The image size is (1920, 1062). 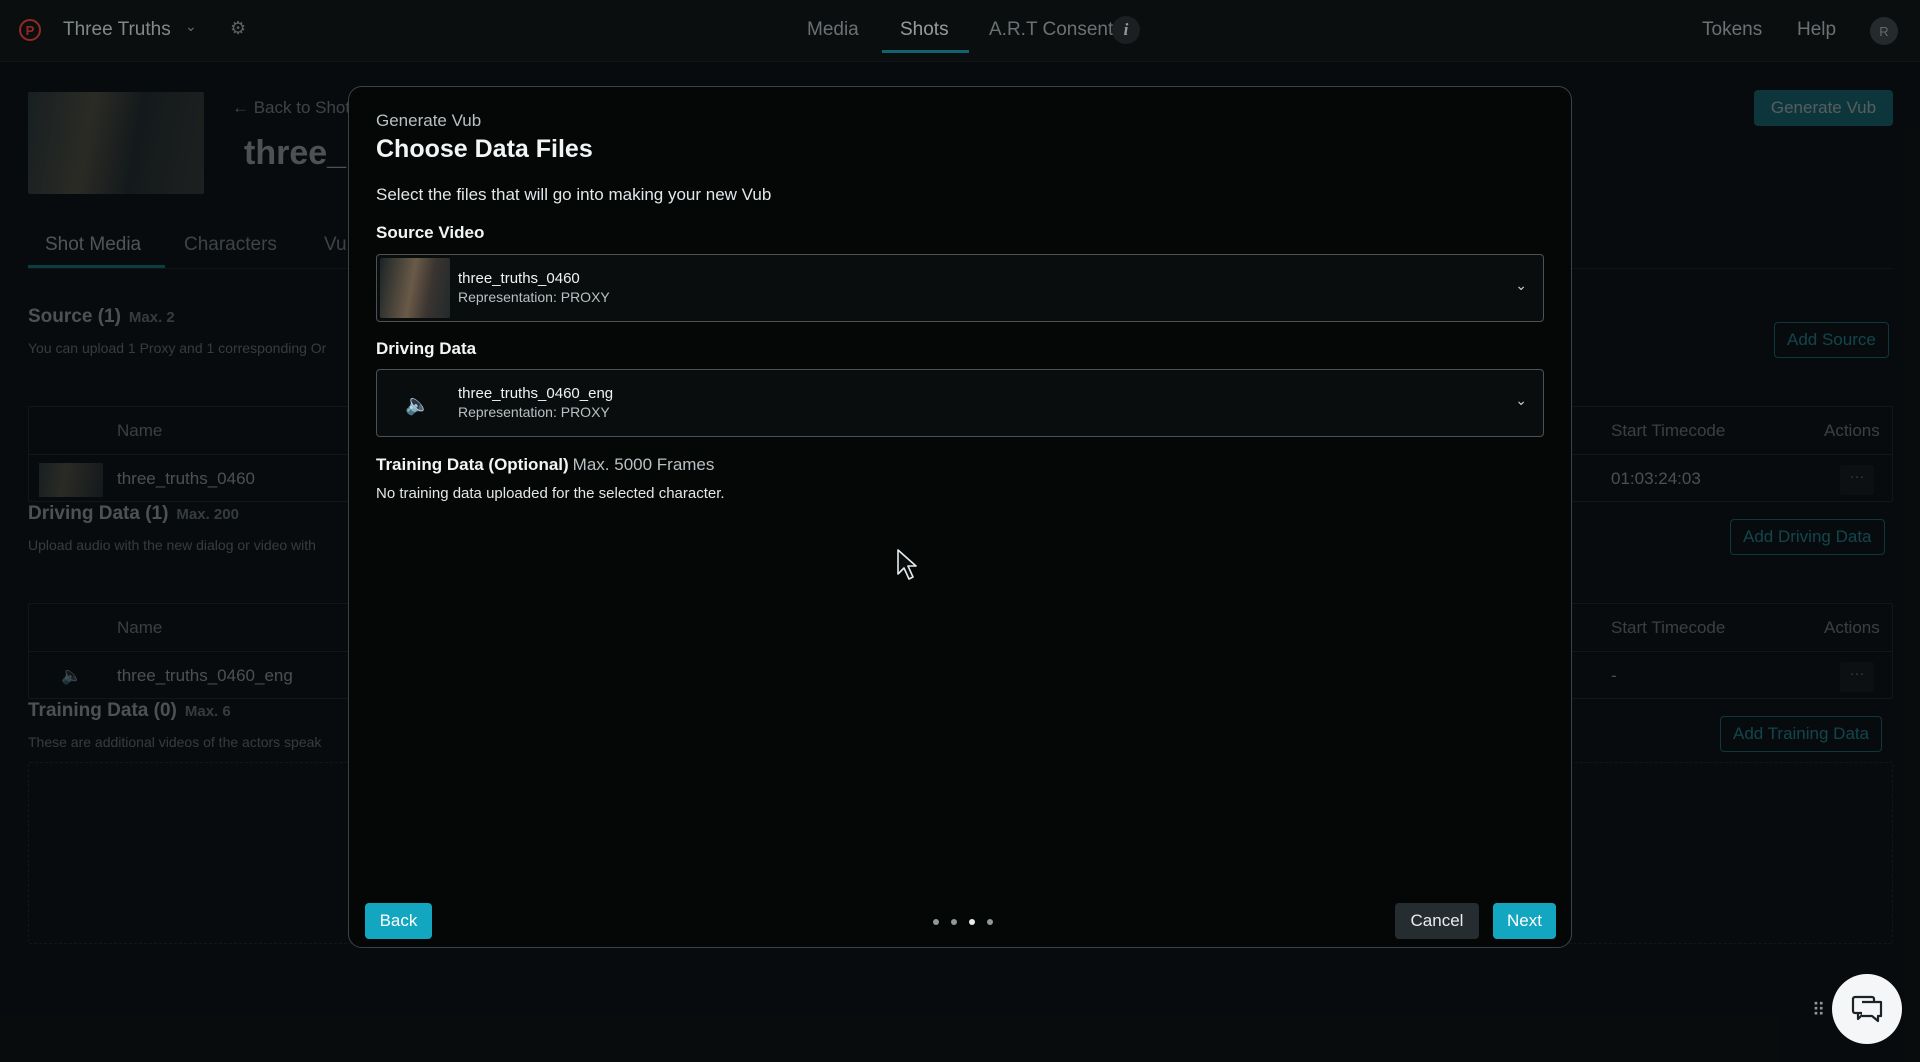 I want to click on modal-title: Choose Data Files, so click(x=484, y=149).